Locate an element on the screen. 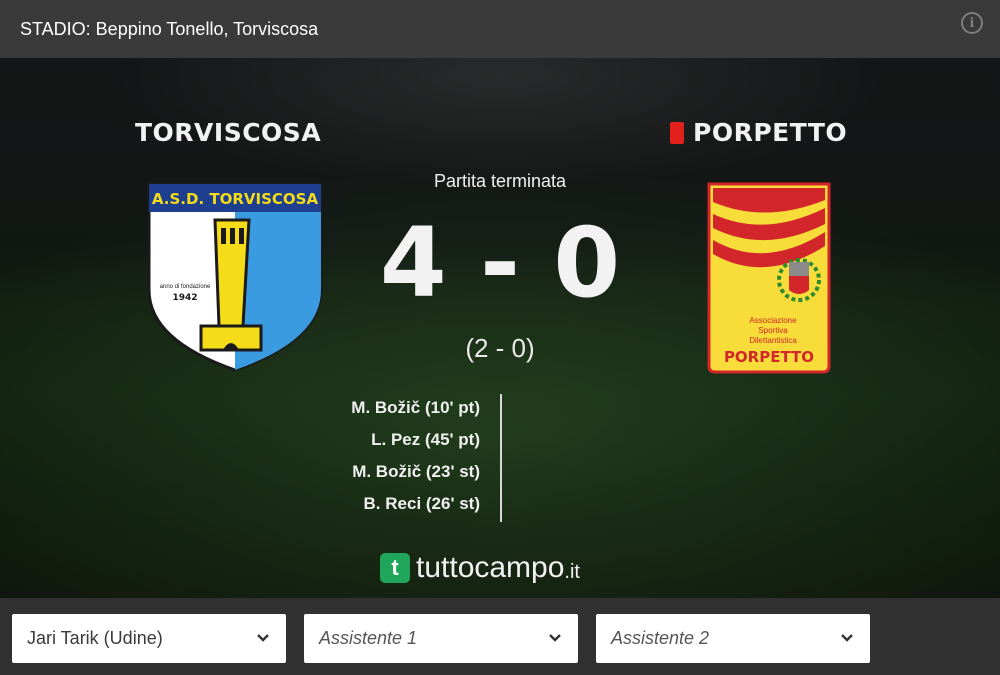 This screenshot has height=675, width=1000. tuttocampo-logo-icon: t is located at coordinates (395, 568).